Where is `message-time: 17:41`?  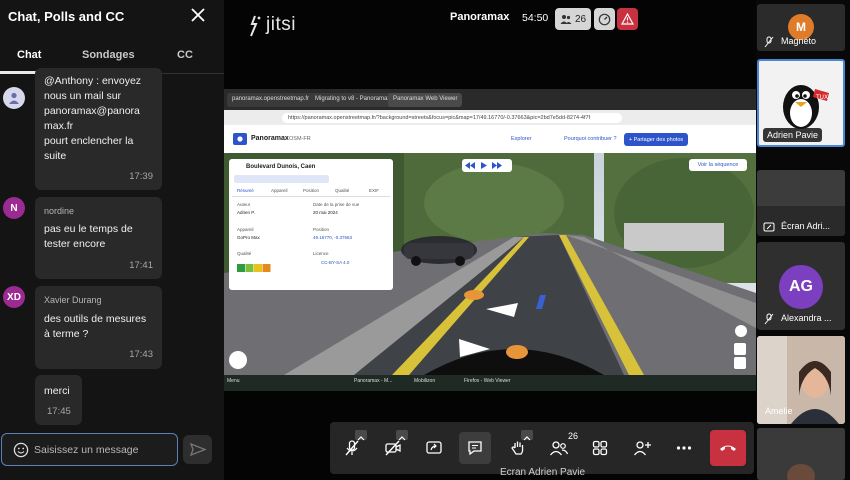 message-time: 17:41 is located at coordinates (141, 265).